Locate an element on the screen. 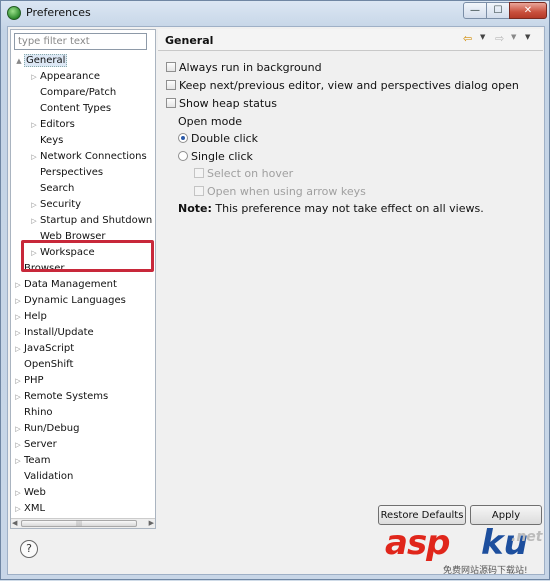 This screenshot has width=550, height=581. tree-item: Validation is located at coordinates (43, 477).